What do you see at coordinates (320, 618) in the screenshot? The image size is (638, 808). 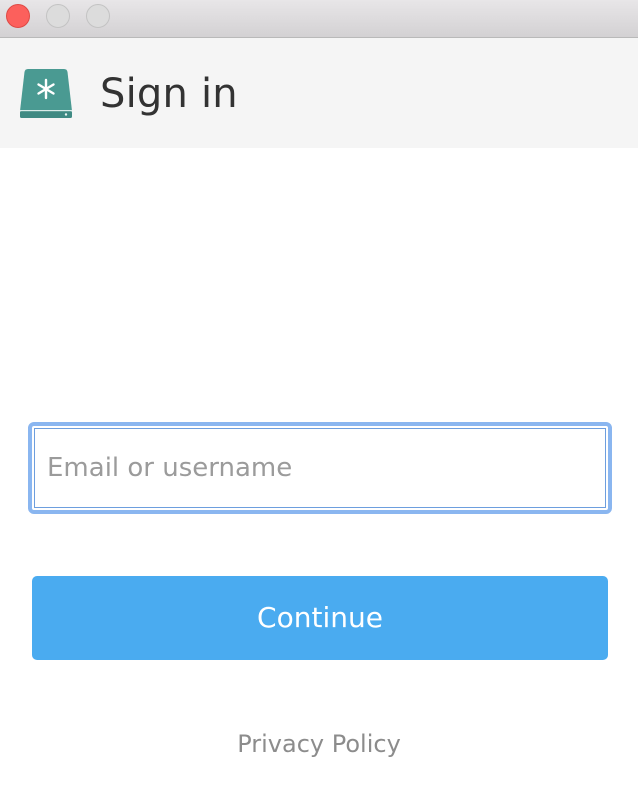 I see `continue-button: Continue` at bounding box center [320, 618].